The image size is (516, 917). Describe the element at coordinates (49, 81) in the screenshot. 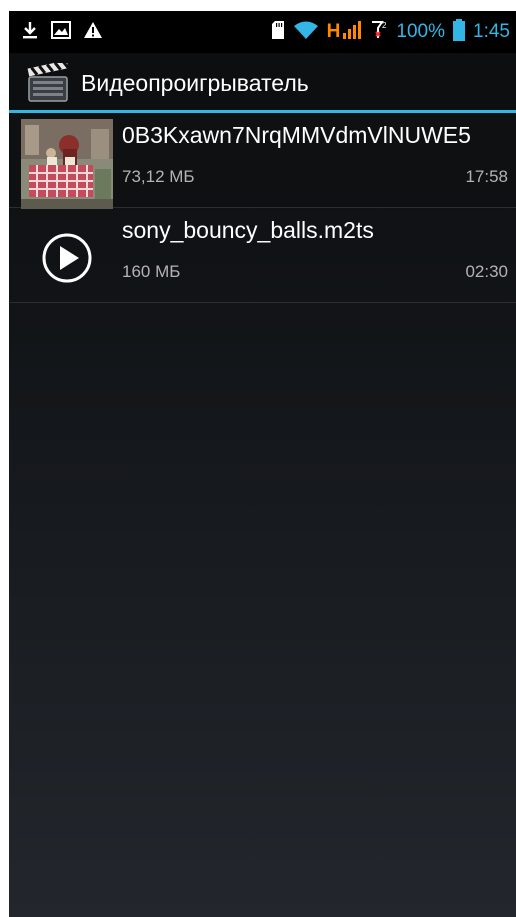

I see `clapperboard-icon` at that location.